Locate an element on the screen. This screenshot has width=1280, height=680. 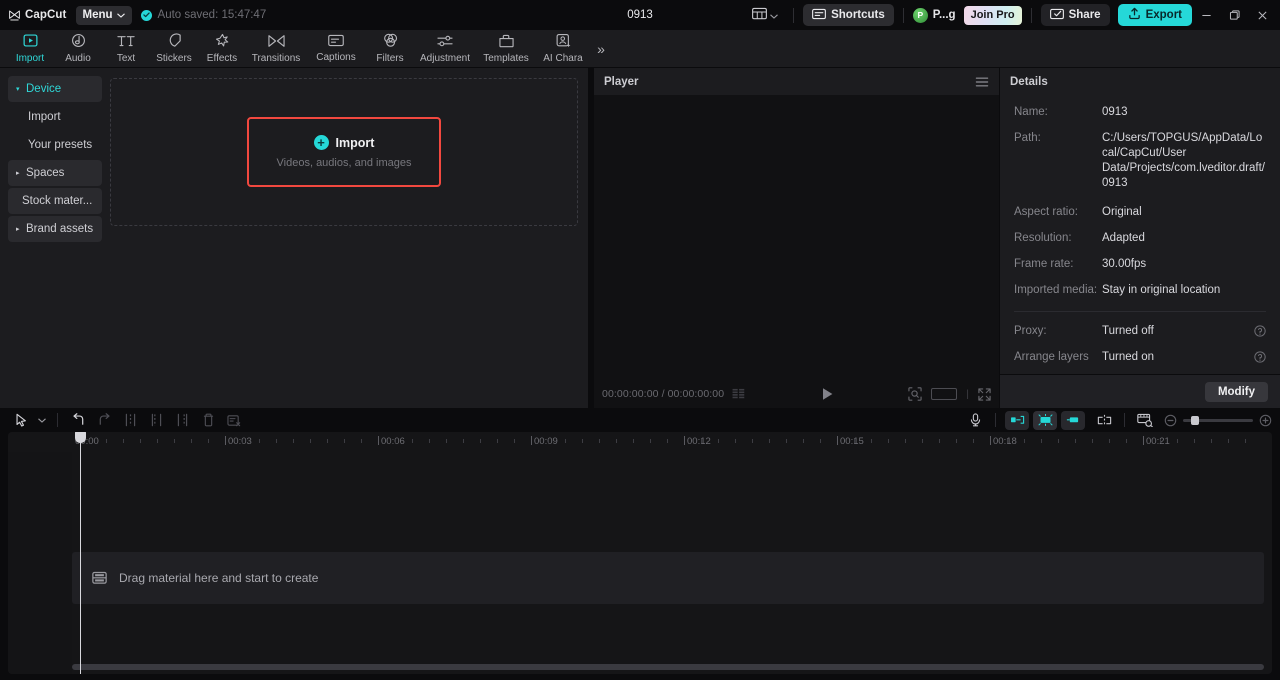
snap-left-icon is located at coordinates (1017, 420).